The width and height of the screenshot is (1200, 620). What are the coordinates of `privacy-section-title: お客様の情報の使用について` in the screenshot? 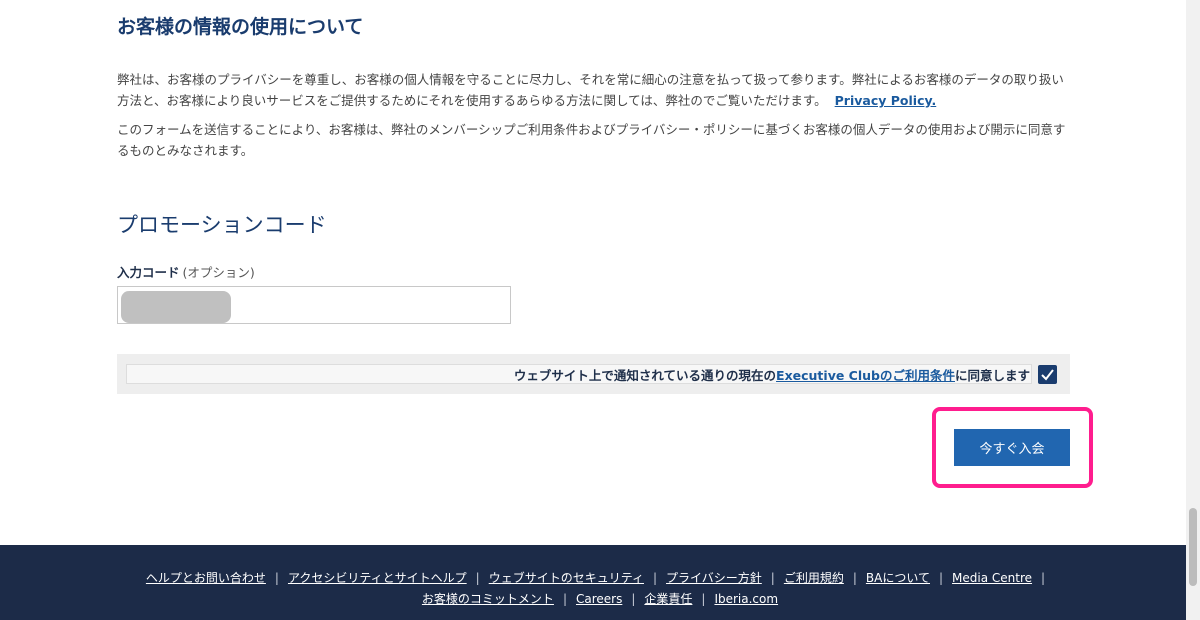 It's located at (240, 27).